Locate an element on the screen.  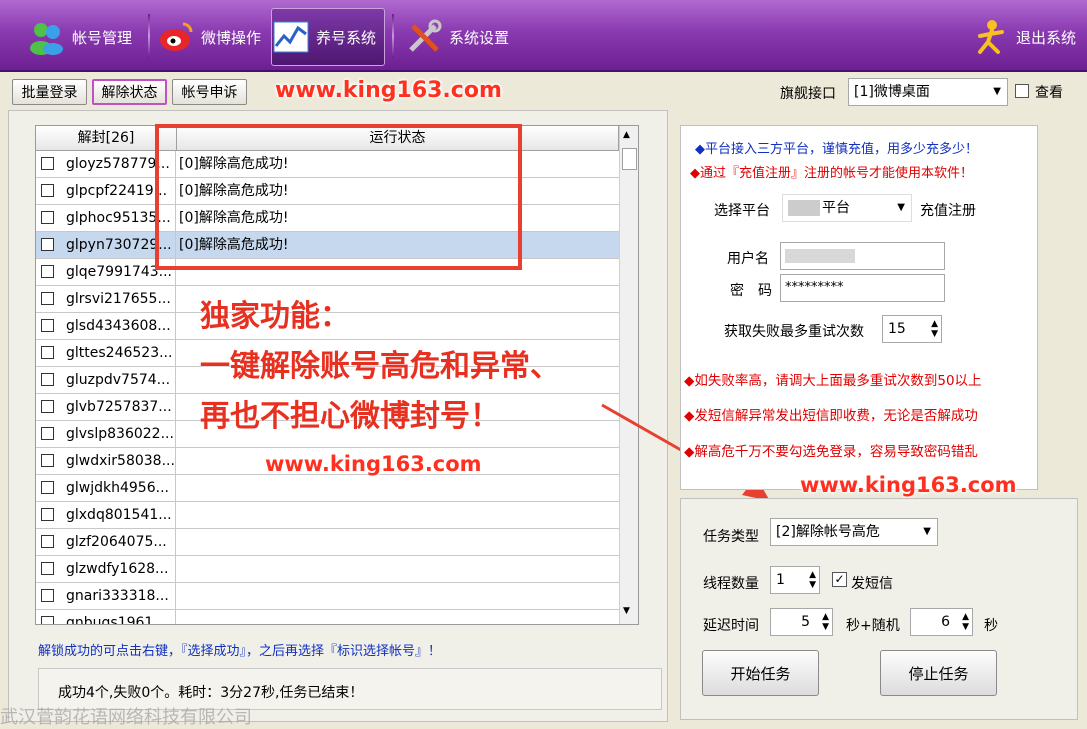
promo-overlay: 独家功能： 一键解除账号高危和异常、 再也不担心微博封号！ is located at coordinates (380, 367).